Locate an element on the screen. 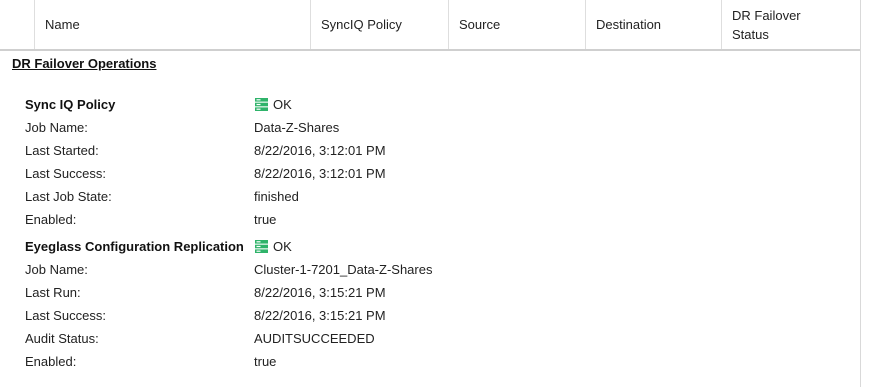 The height and width of the screenshot is (387, 872). block-heading: Eyeglass Configuration Replication is located at coordinates (134, 246).